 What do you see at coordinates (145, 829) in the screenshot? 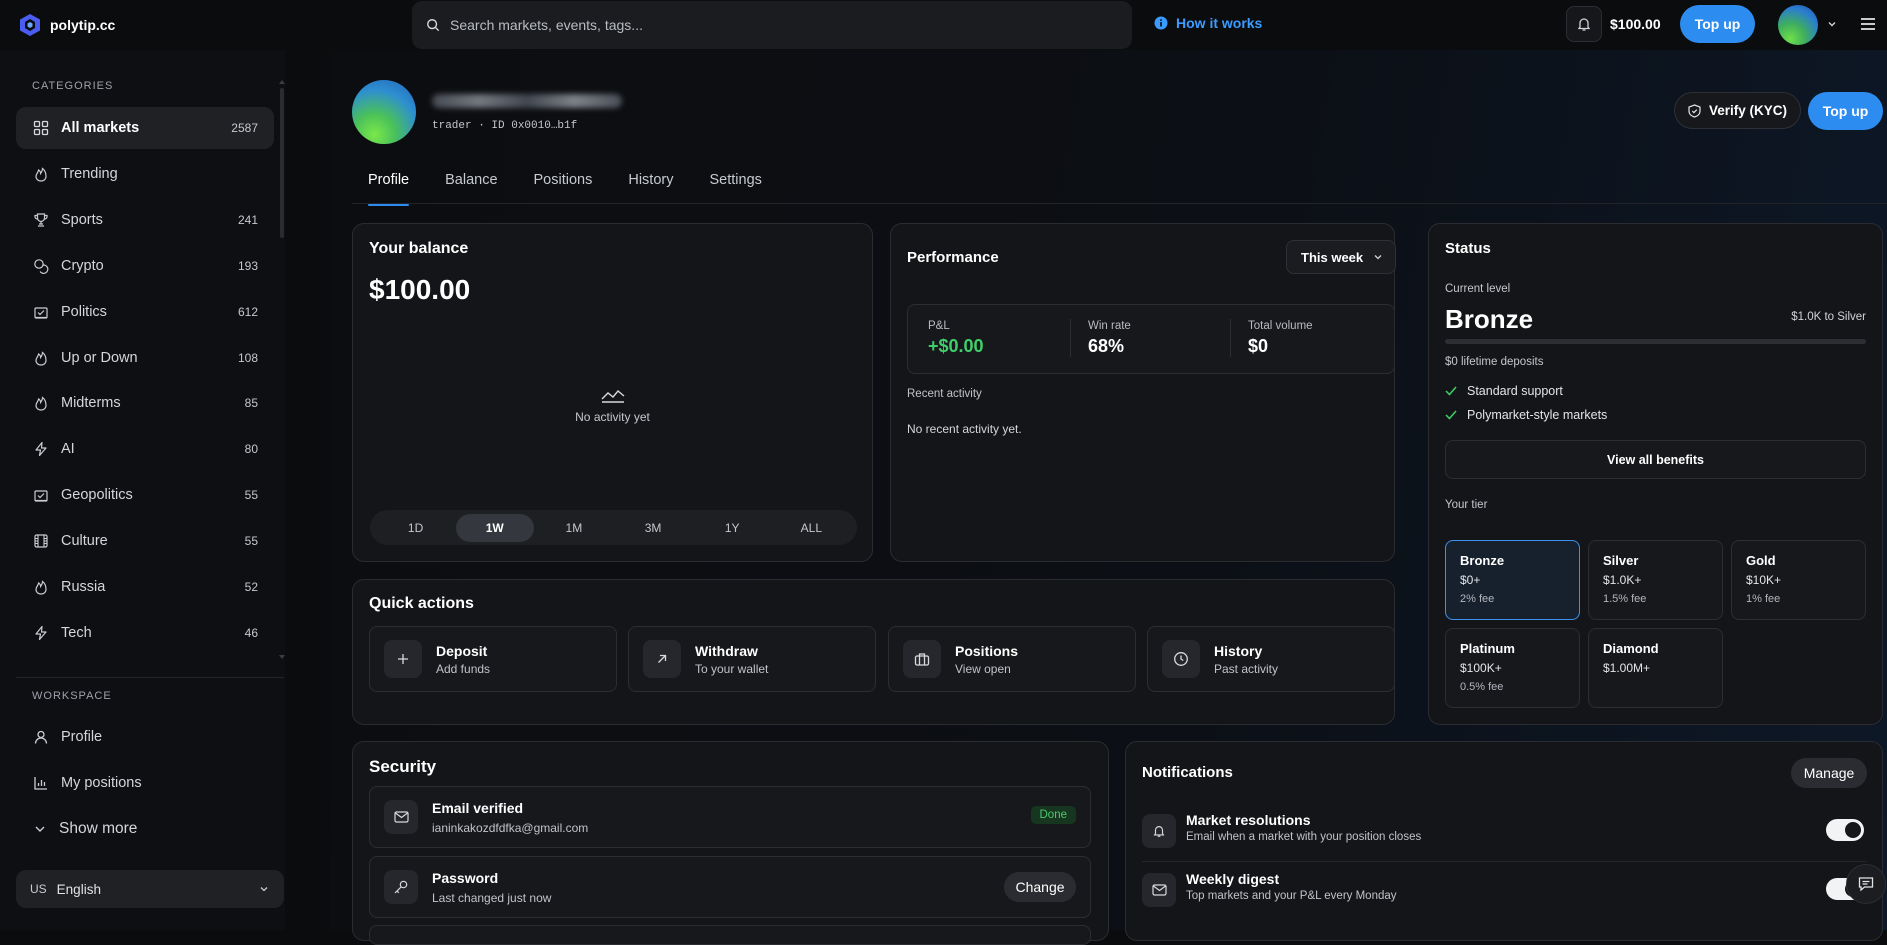
I see `show-more-button: Show more` at bounding box center [145, 829].